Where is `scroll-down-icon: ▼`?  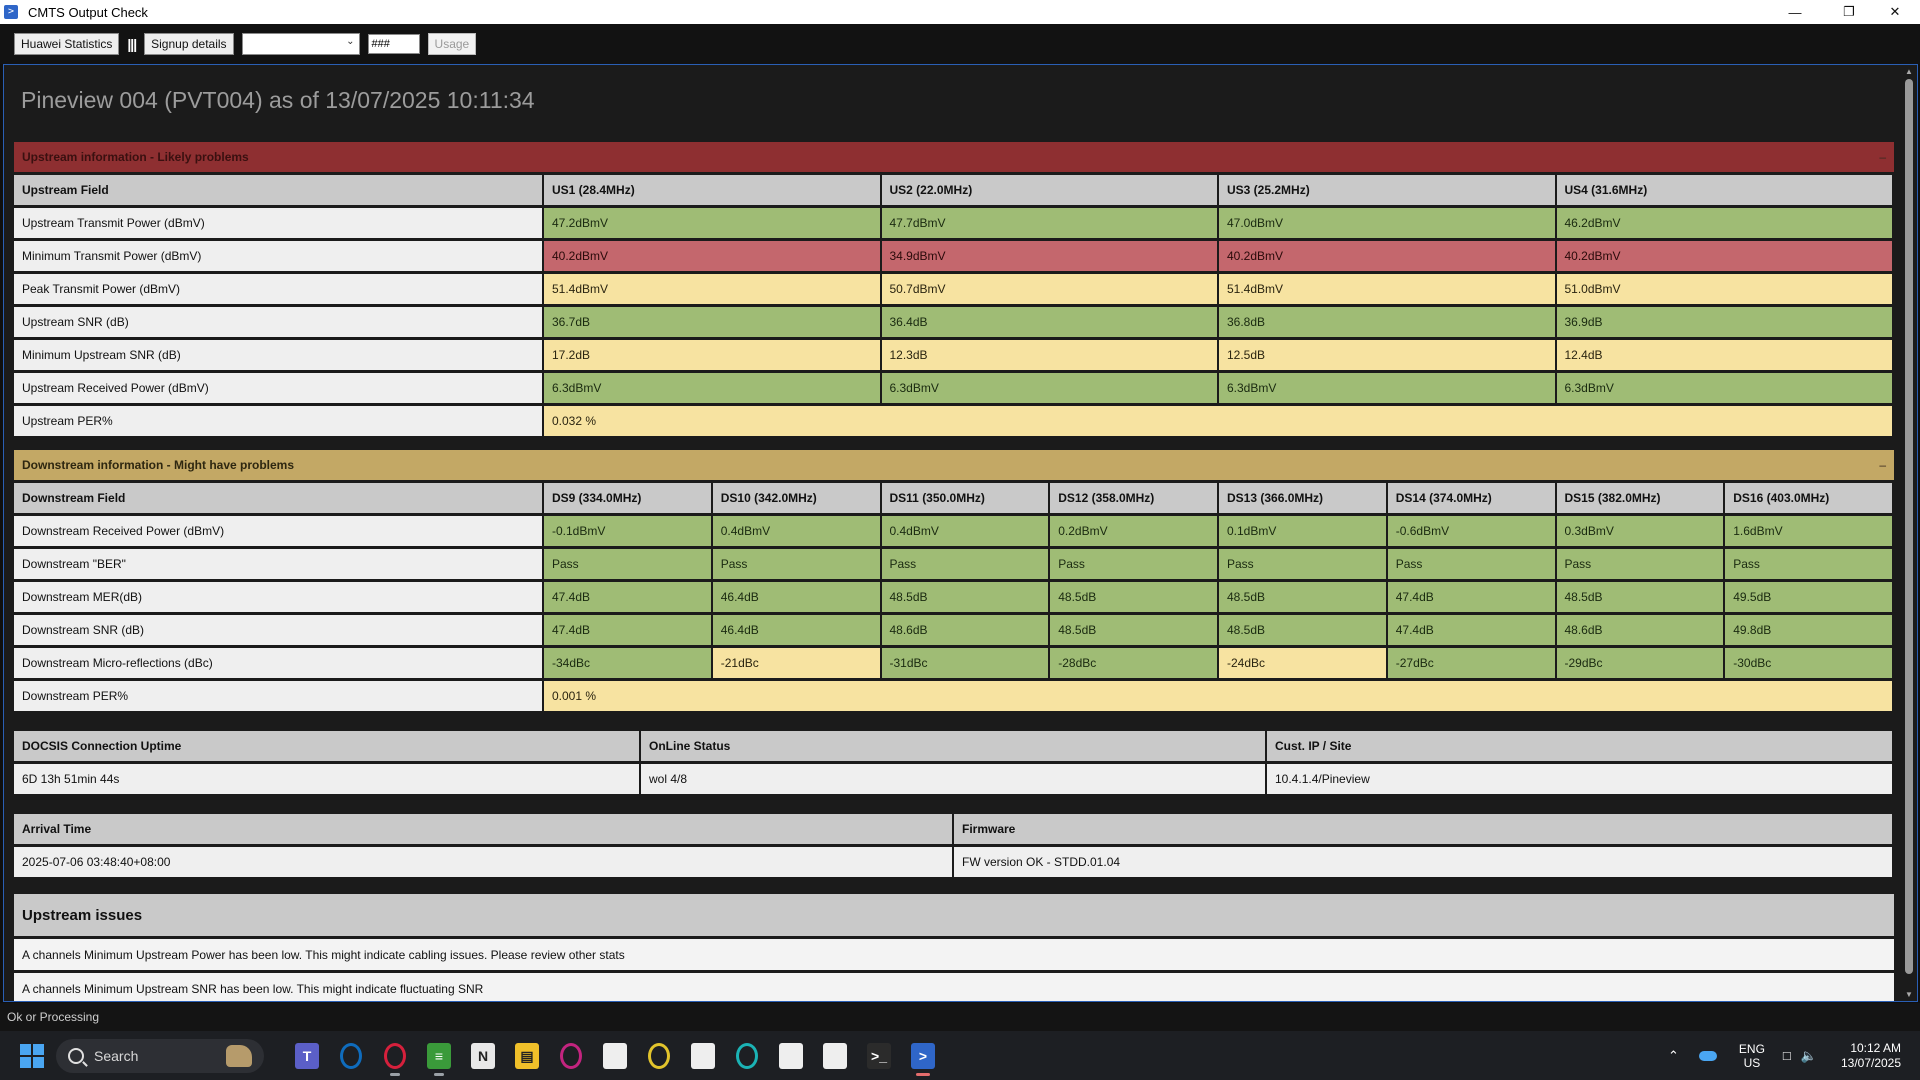 scroll-down-icon: ▼ is located at coordinates (1909, 994).